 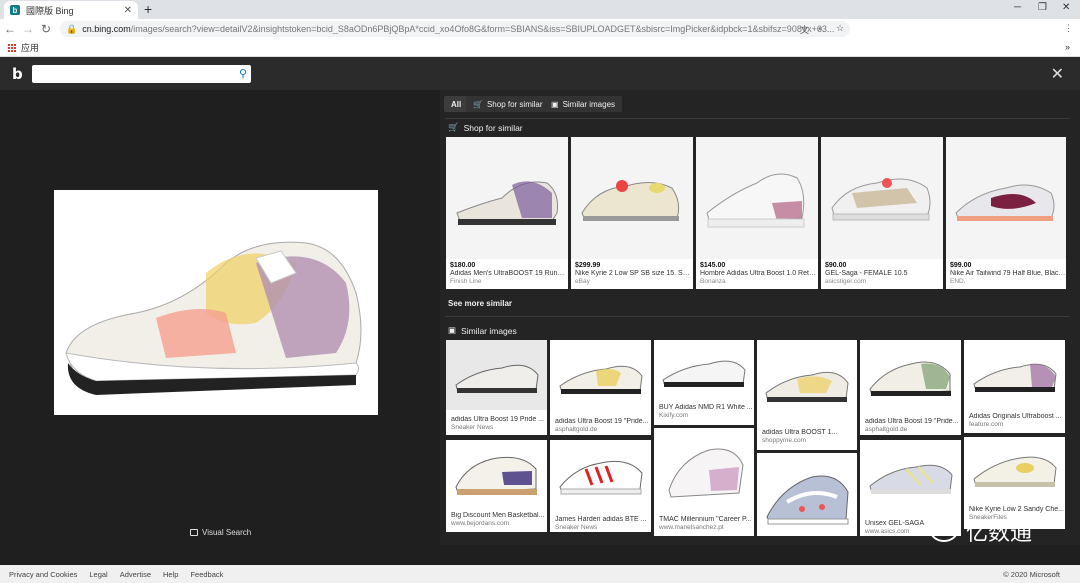 What do you see at coordinates (1066, 7) in the screenshot?
I see `window-close-icon: ✕` at bounding box center [1066, 7].